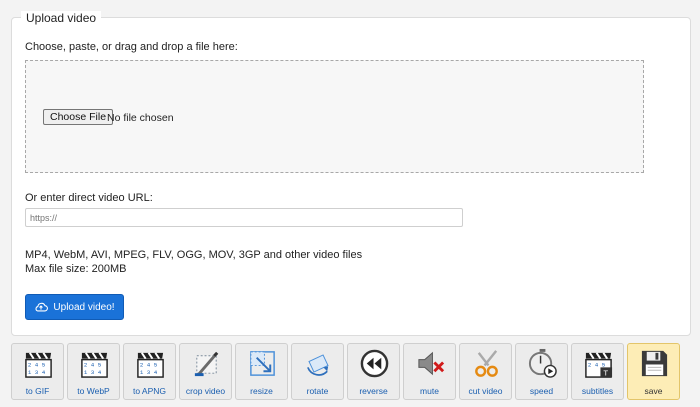 The height and width of the screenshot is (407, 700). I want to click on mute-speaker-icon, so click(431, 363).